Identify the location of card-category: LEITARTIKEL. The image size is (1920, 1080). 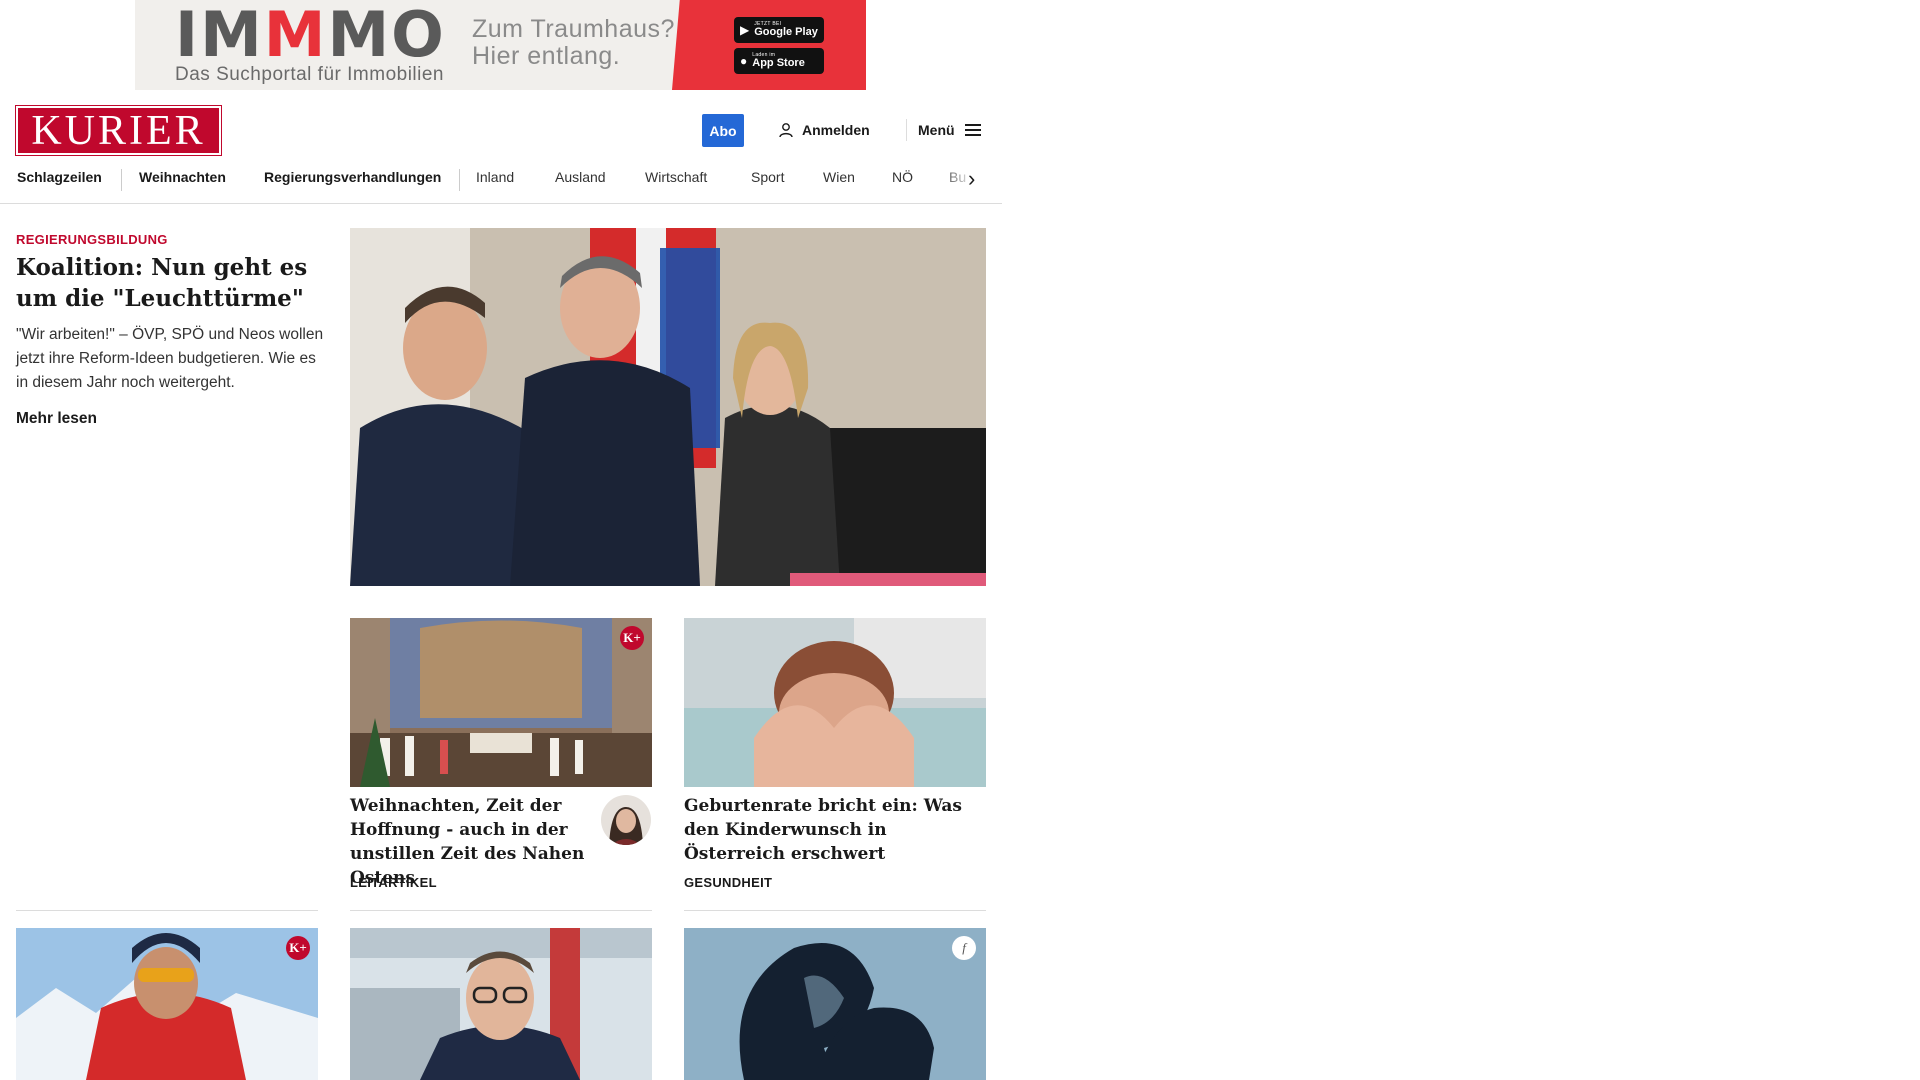
(393, 882).